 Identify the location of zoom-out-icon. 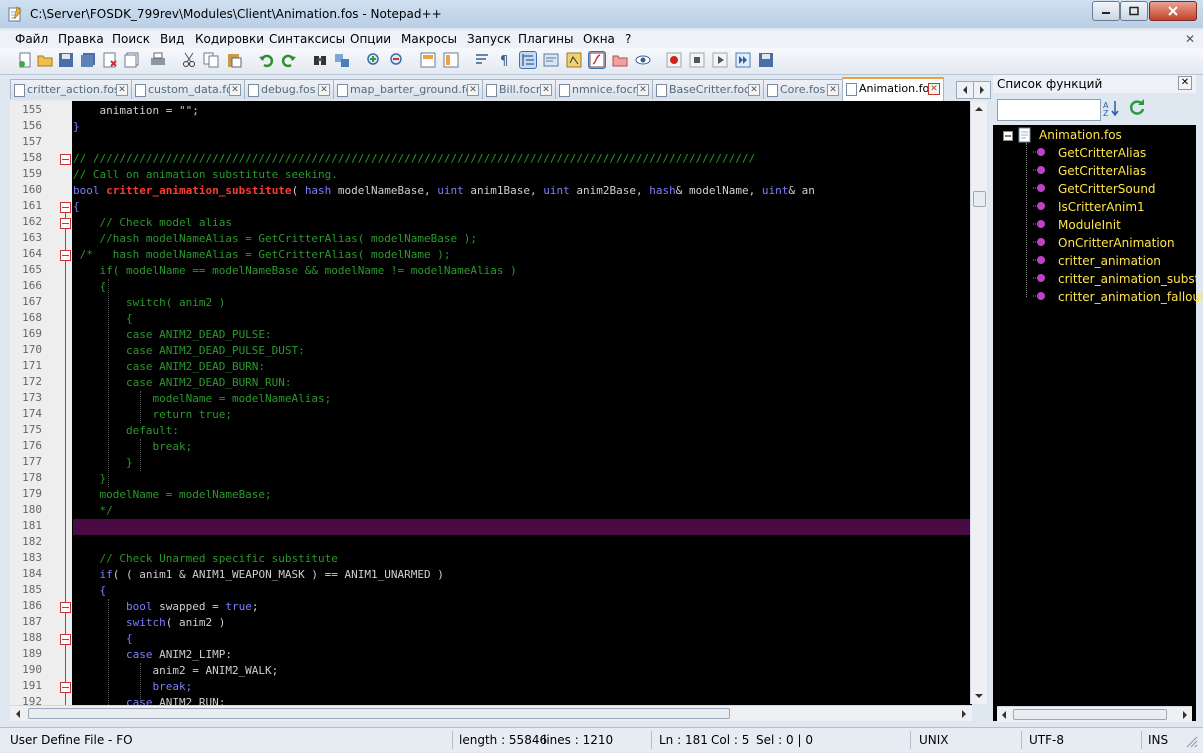
(397, 60).